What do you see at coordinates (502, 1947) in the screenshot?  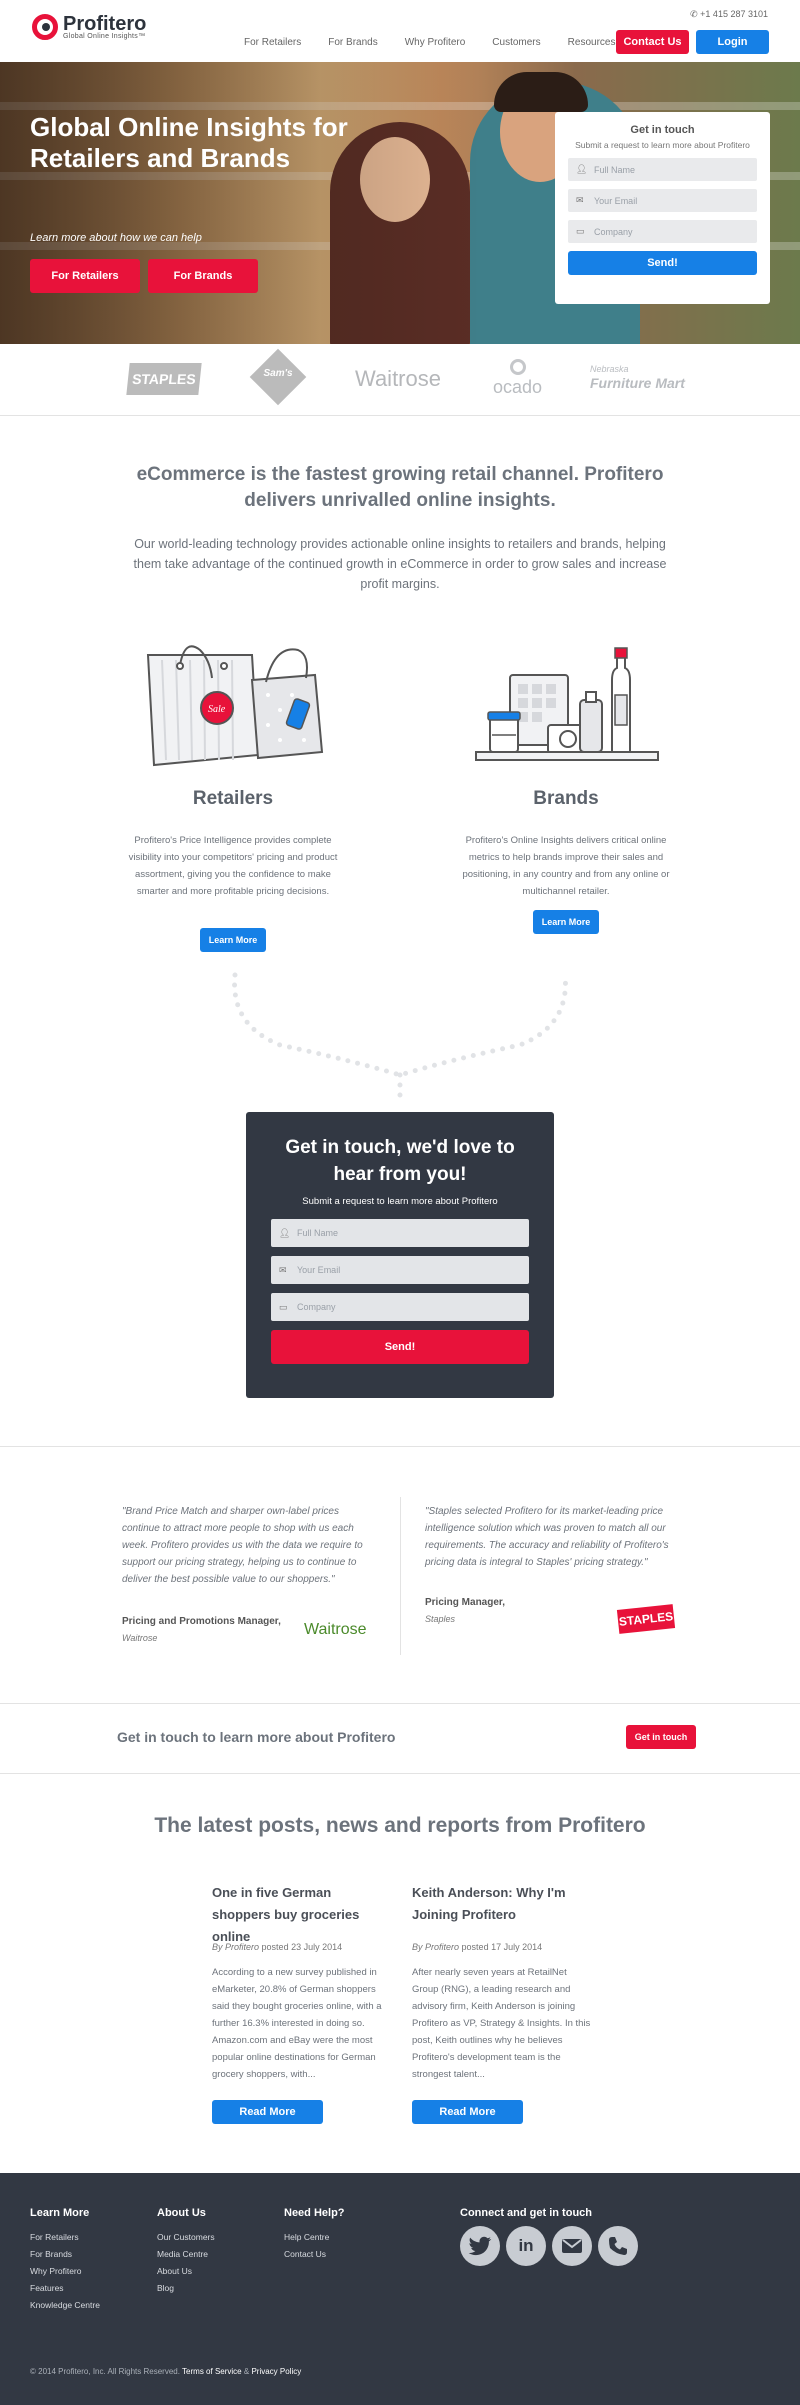 I see `post-date-2: posted 17 July 2014` at bounding box center [502, 1947].